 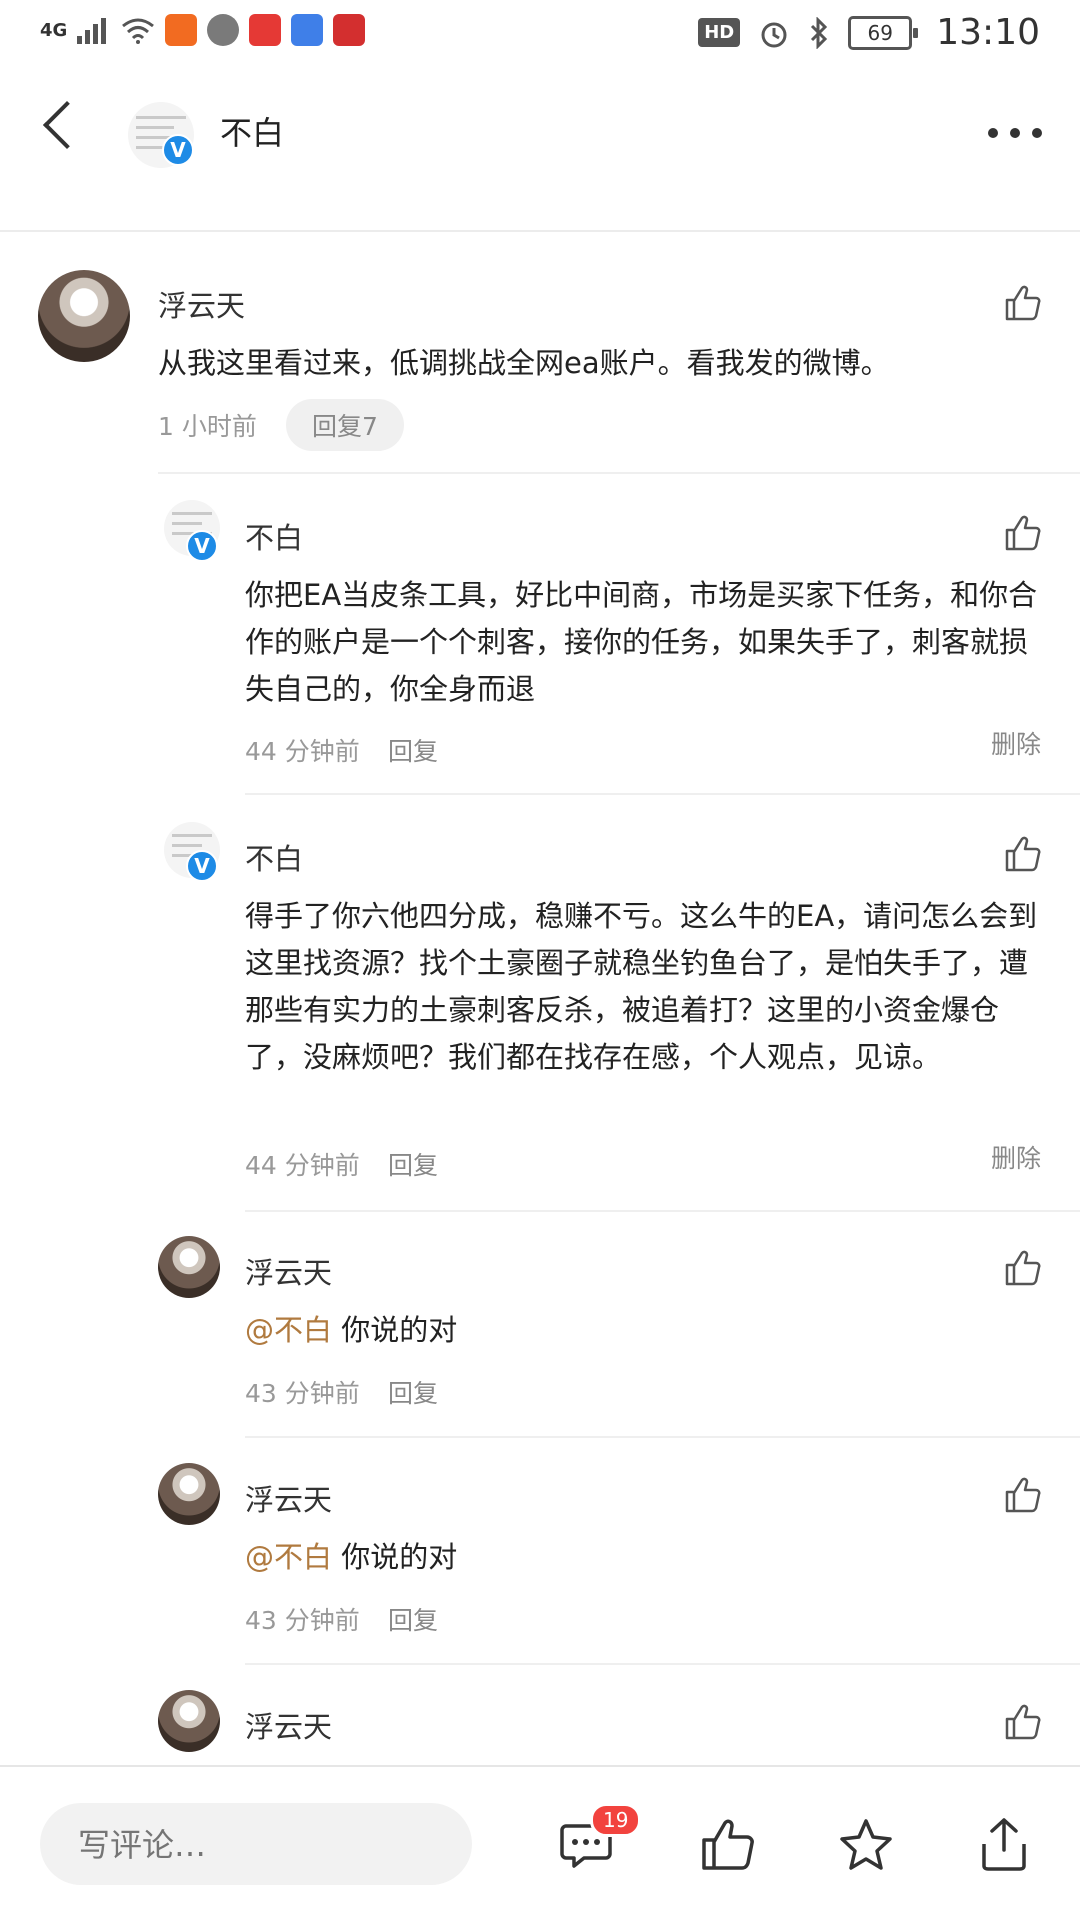 What do you see at coordinates (1015, 133) in the screenshot?
I see `more-icon` at bounding box center [1015, 133].